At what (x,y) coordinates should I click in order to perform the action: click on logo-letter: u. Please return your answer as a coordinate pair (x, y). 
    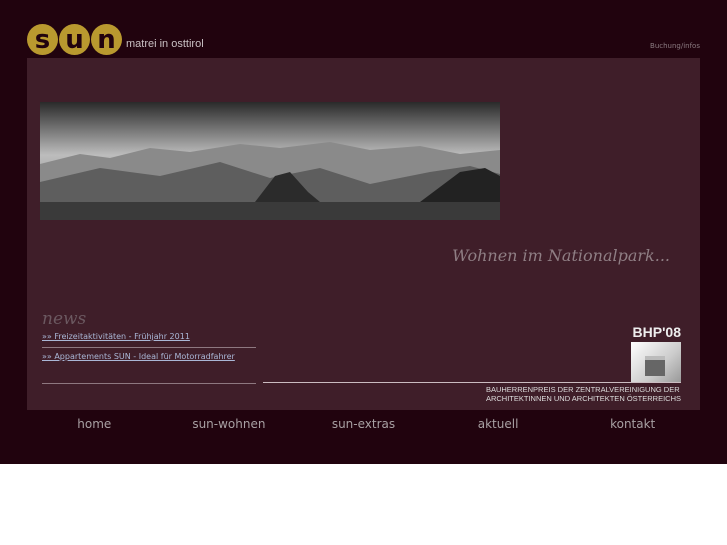
    Looking at the image, I should click on (74, 39).